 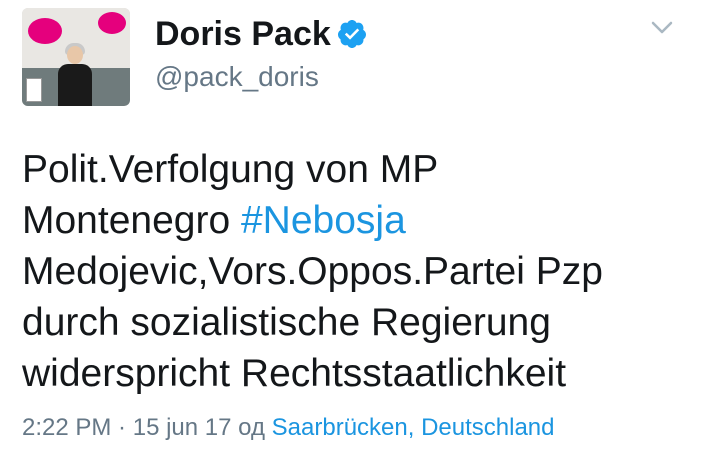 What do you see at coordinates (131, 220) in the screenshot?
I see `tweet-text-fragment: Montenegro` at bounding box center [131, 220].